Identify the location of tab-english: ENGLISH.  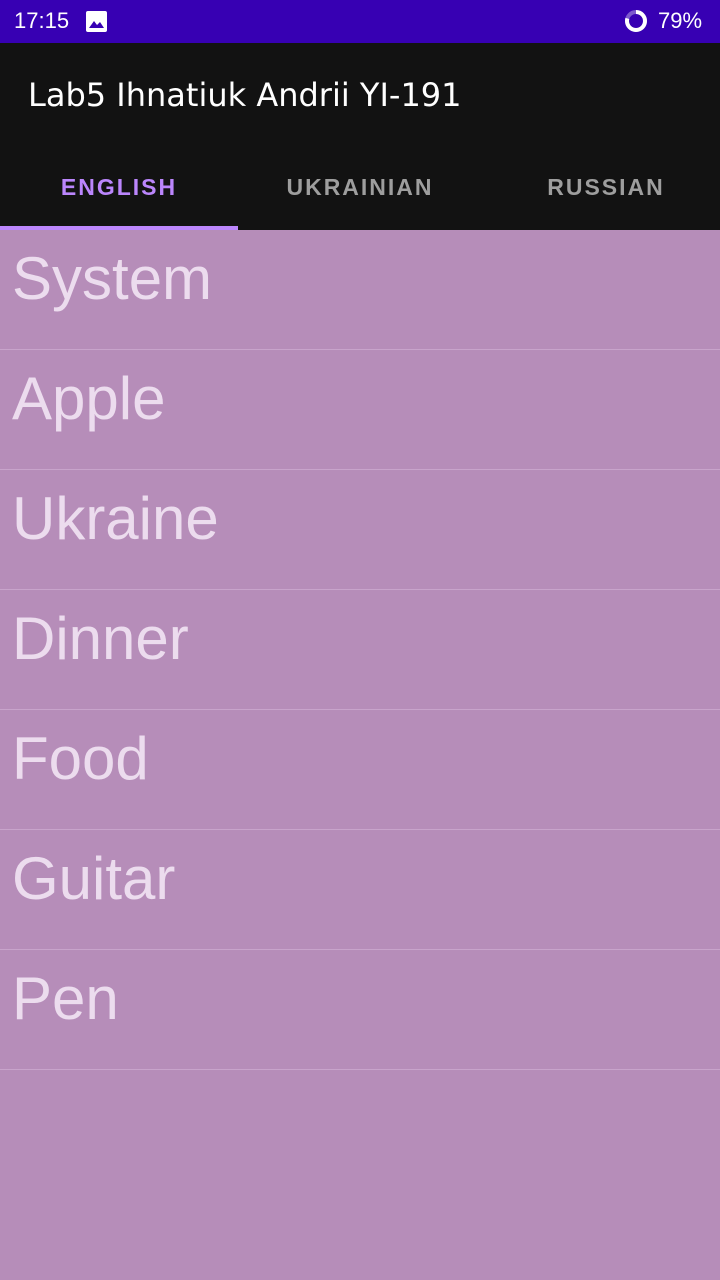
(119, 187).